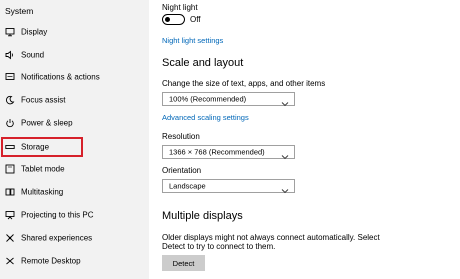  I want to click on sidebar-item-label: Focus assist, so click(43, 100).